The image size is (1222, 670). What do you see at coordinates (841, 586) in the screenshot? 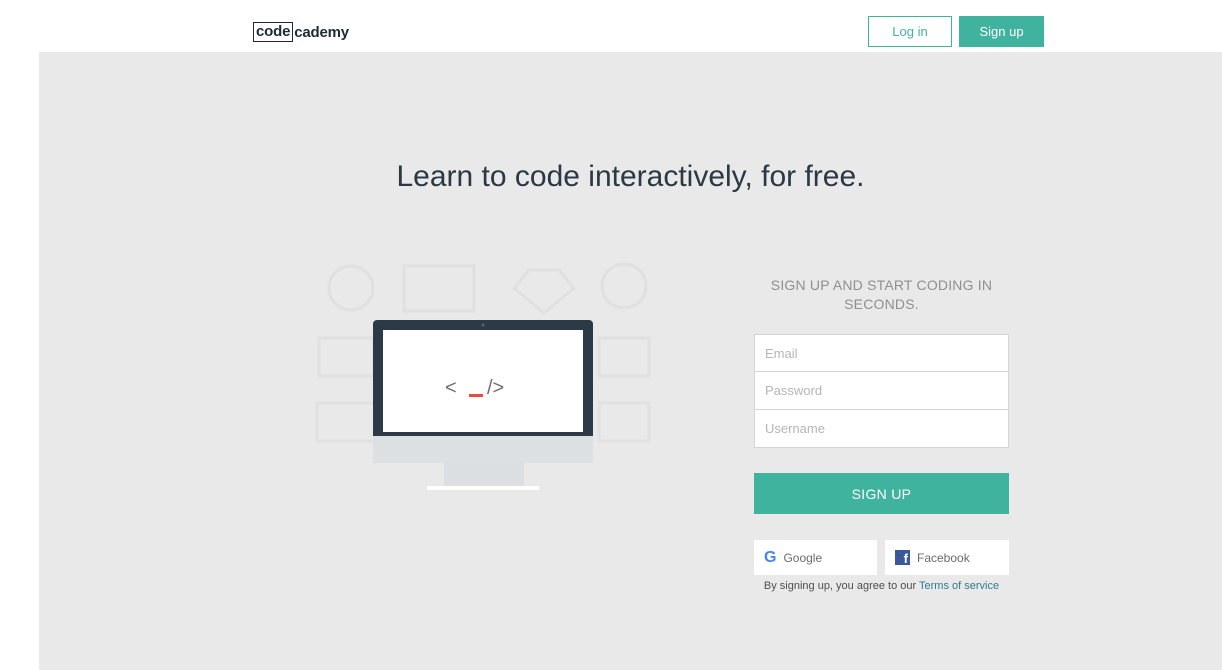
I see `terms-prefix: By signing up, you agree to our` at bounding box center [841, 586].